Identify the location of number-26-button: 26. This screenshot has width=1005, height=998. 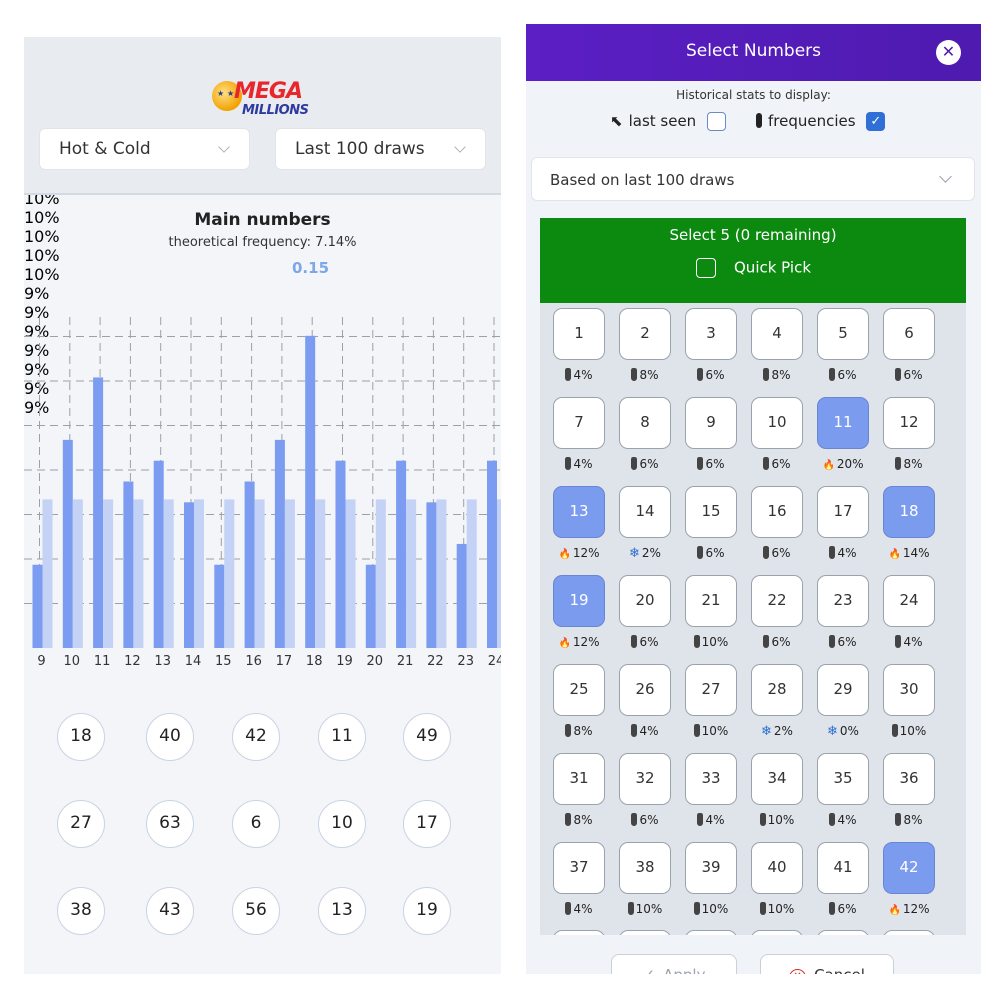
(645, 690).